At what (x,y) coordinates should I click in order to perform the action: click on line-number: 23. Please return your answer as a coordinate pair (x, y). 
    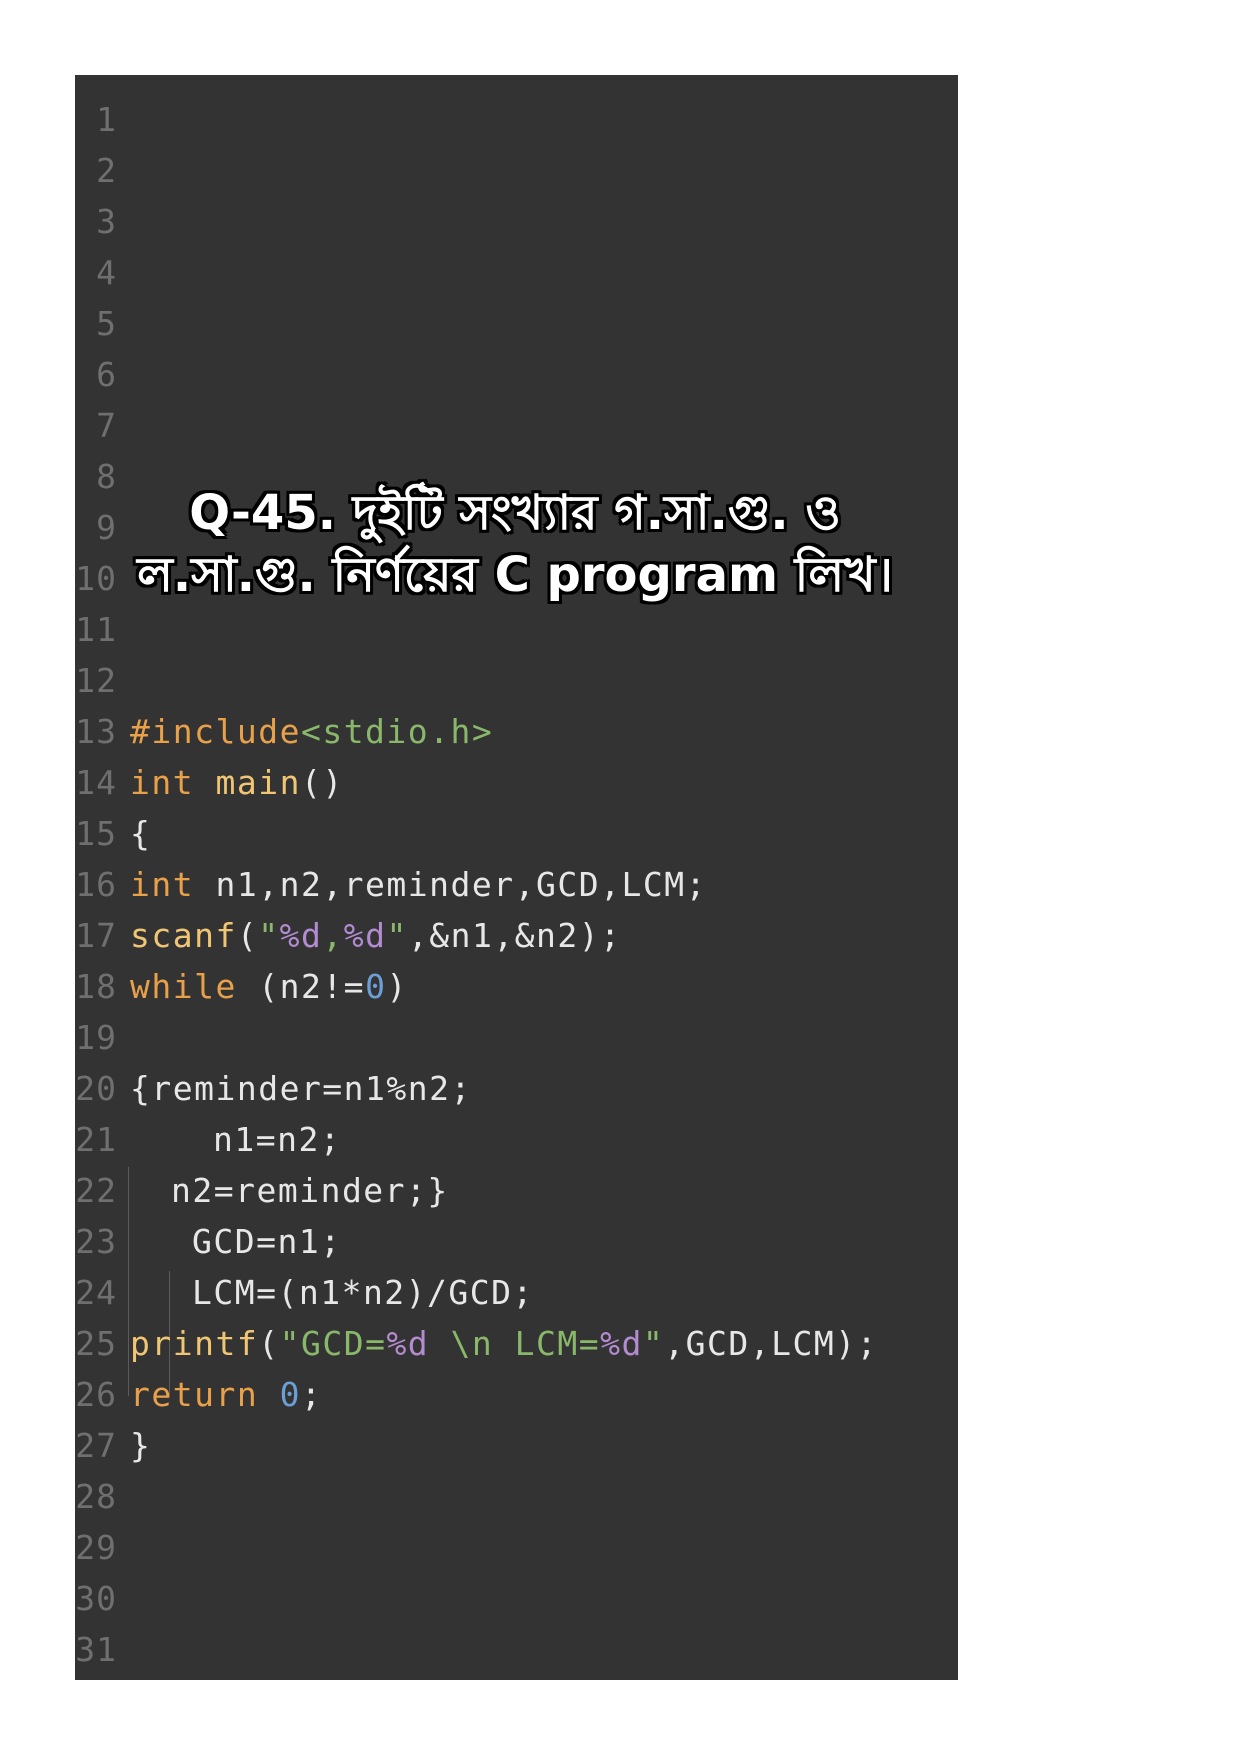
    Looking at the image, I should click on (96, 1241).